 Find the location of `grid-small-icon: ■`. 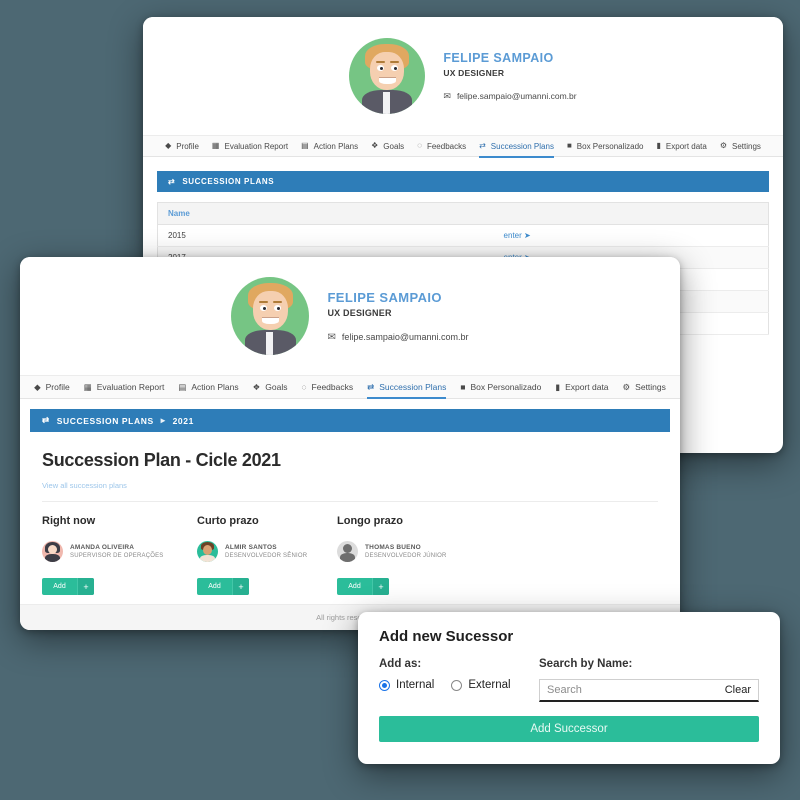

grid-small-icon: ■ is located at coordinates (463, 386).